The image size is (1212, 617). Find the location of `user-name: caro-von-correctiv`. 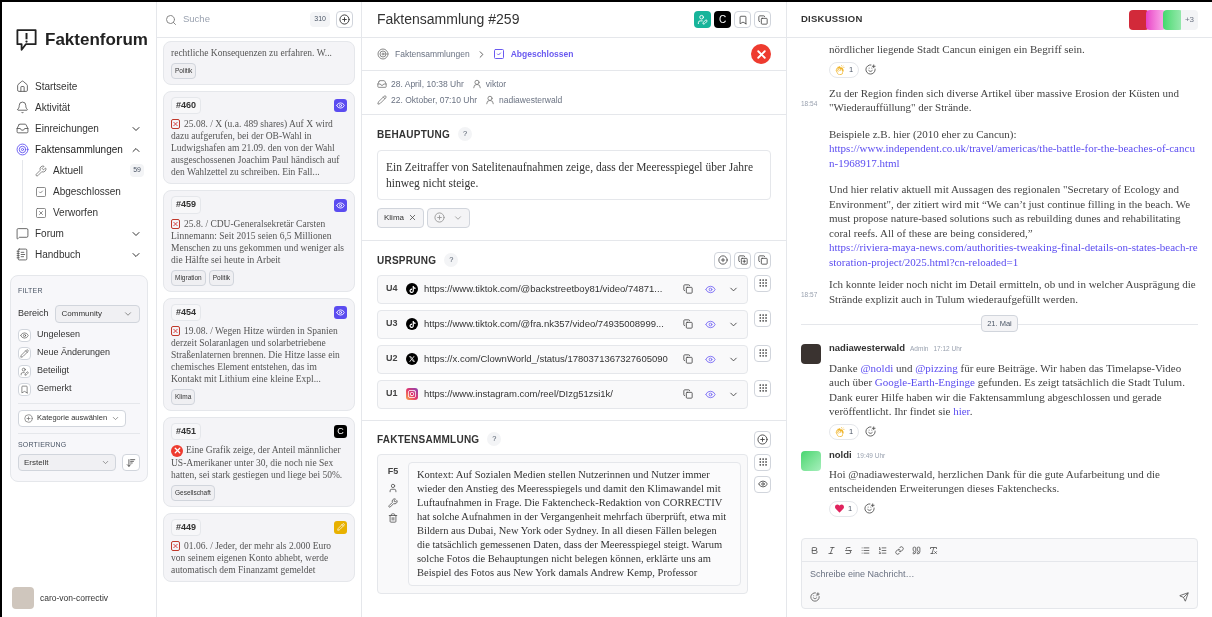

user-name: caro-von-correctiv is located at coordinates (74, 598).